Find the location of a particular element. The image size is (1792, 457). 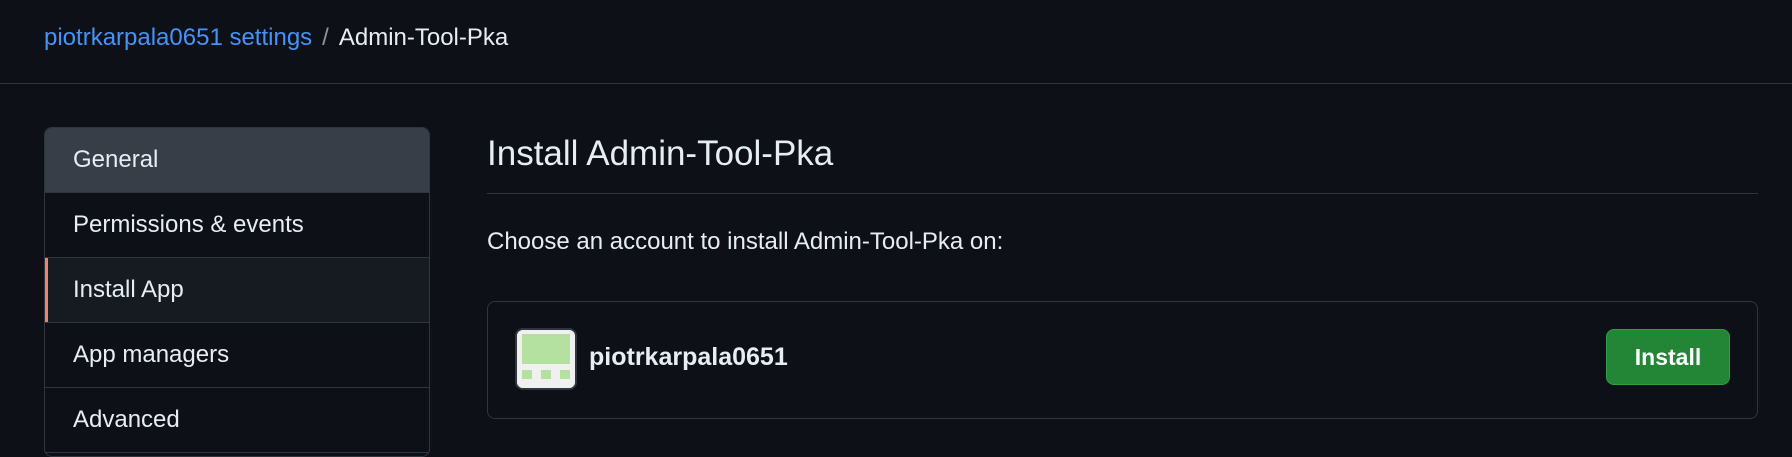

sidebar-item-install-app: Install App is located at coordinates (237, 290).